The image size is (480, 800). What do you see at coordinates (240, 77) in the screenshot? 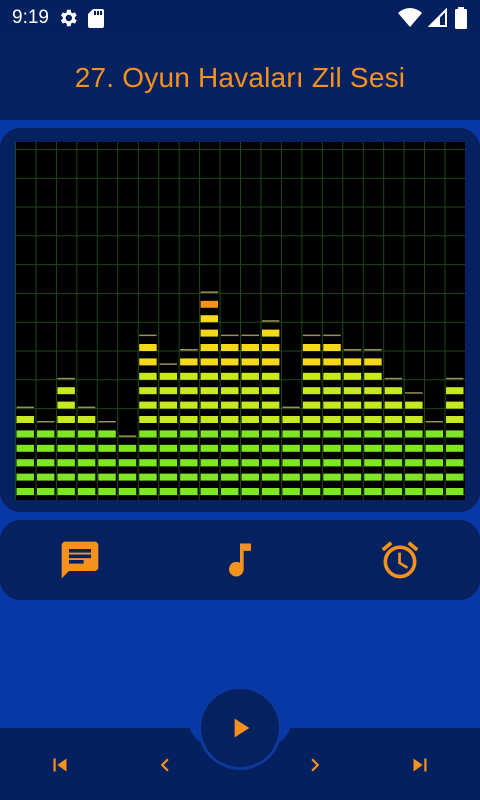
I see `page-title: 27. Oyun Havaları Zil Sesi` at bounding box center [240, 77].